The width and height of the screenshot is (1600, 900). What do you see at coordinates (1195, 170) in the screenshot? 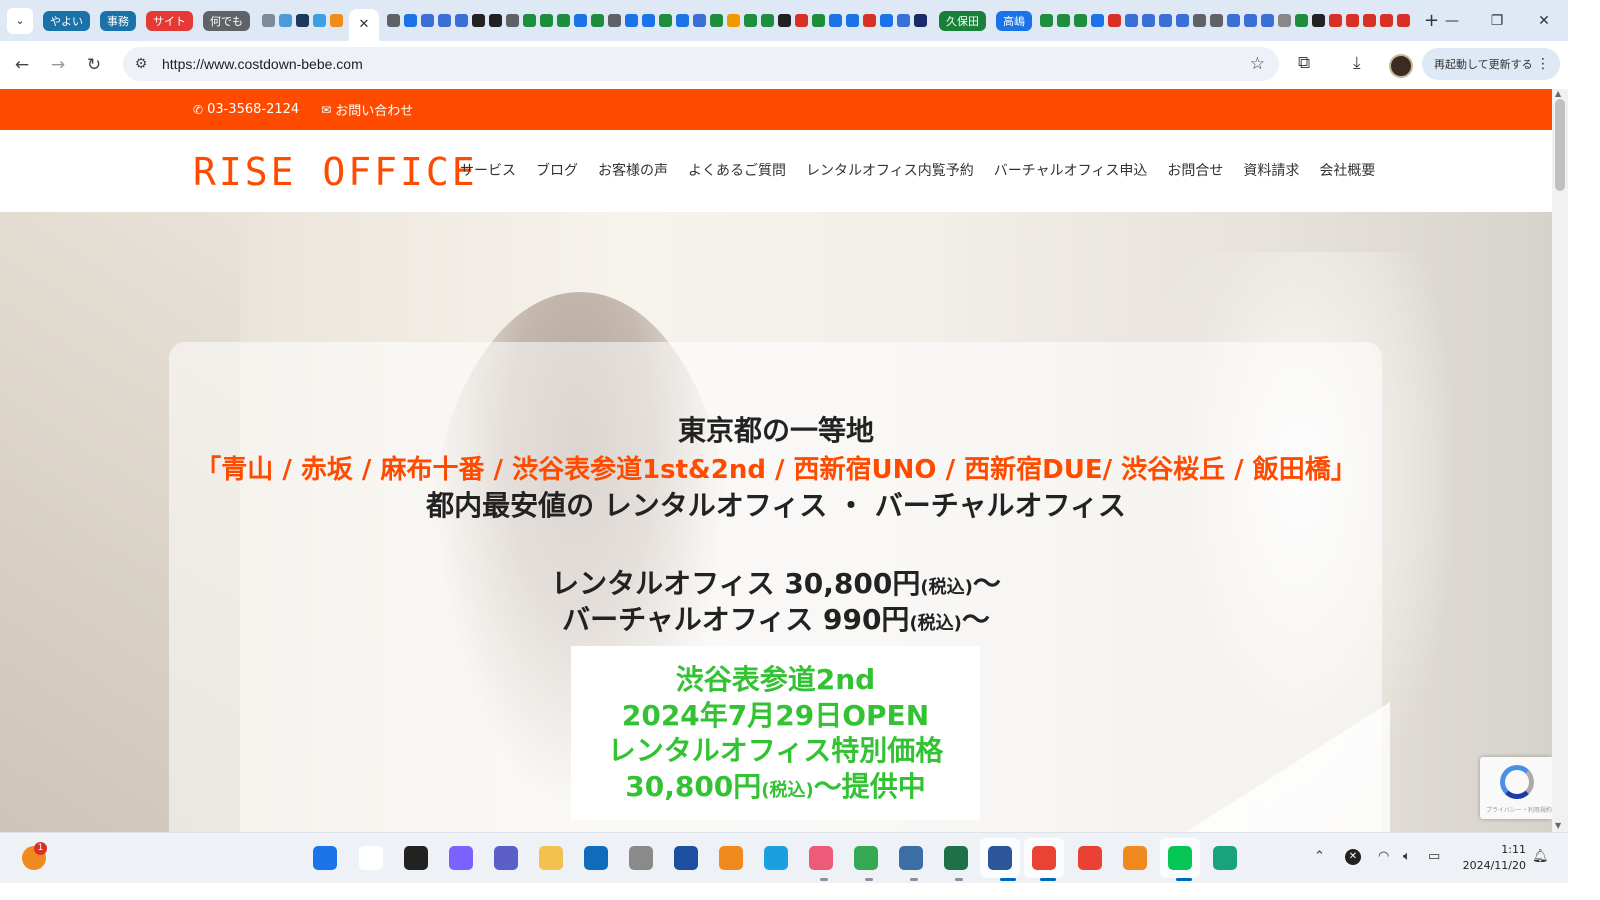
I see `nav-item-7: お問合せ` at bounding box center [1195, 170].